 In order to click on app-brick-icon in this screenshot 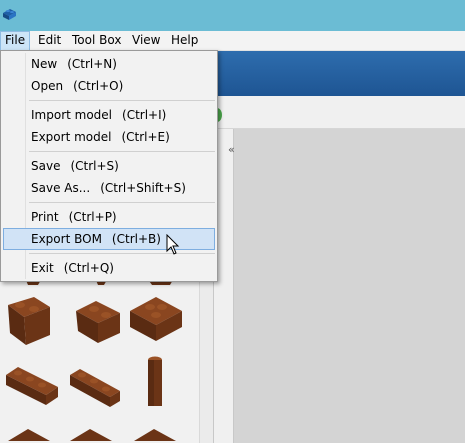, I will do `click(9, 14)`.